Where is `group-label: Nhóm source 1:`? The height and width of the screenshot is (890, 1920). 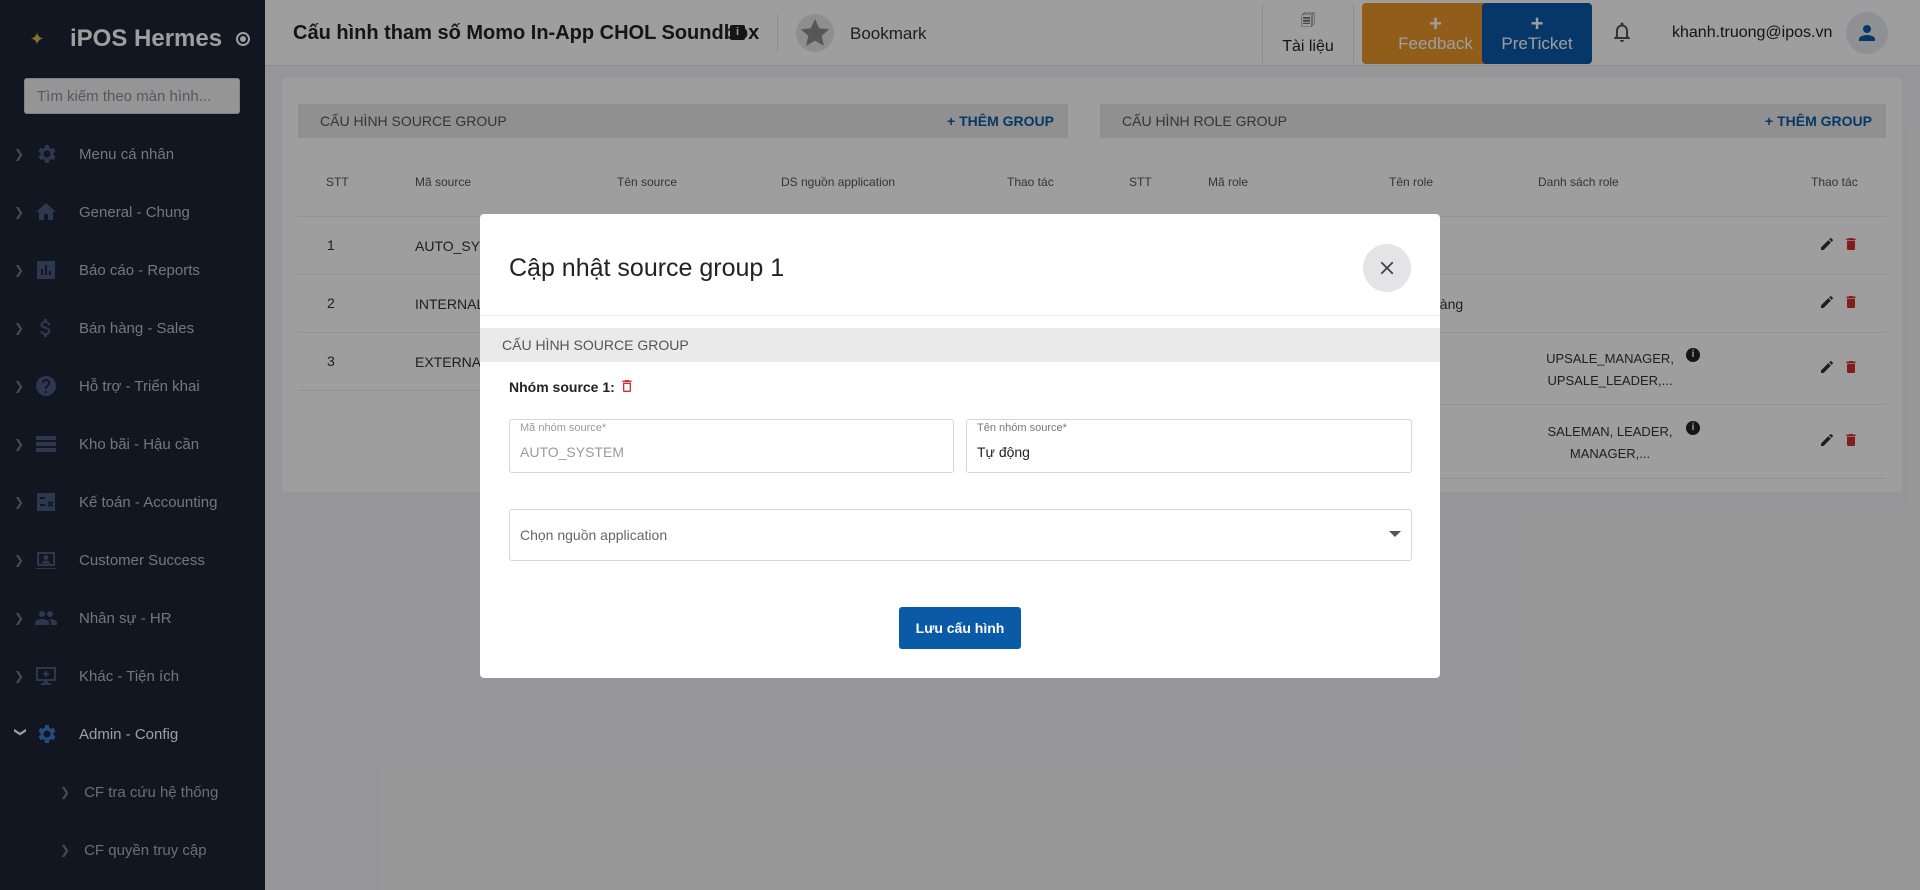 group-label: Nhóm source 1: is located at coordinates (562, 387).